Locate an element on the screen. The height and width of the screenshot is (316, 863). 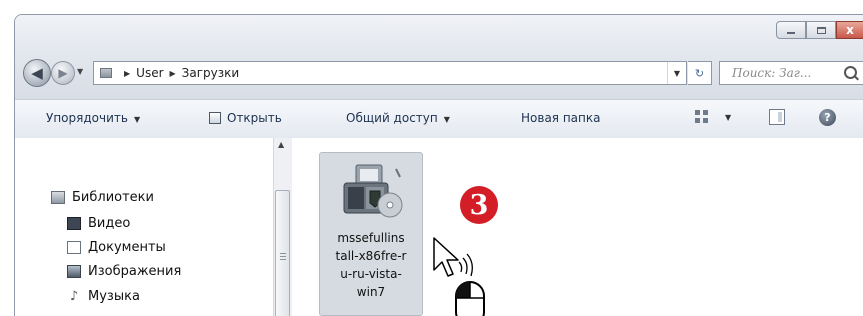
refresh-icon: ↻ is located at coordinates (699, 73).